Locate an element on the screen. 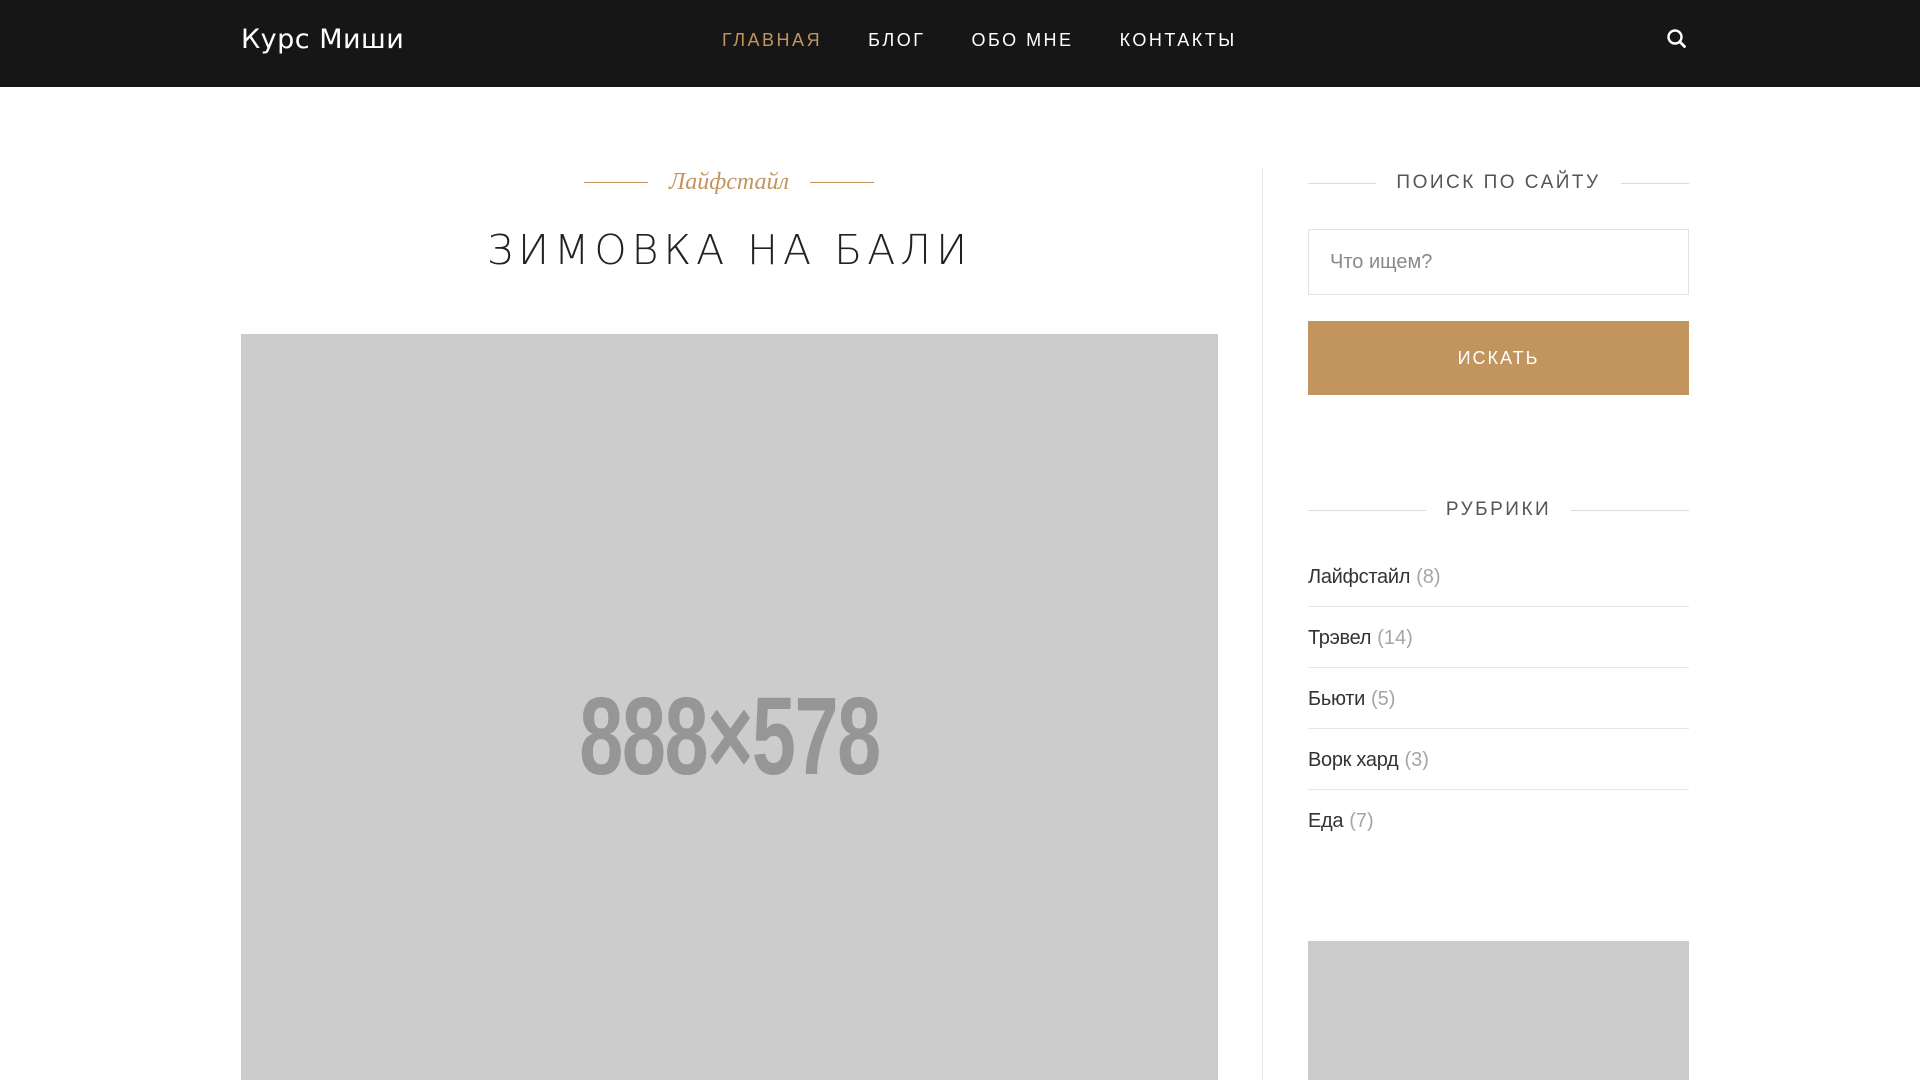 Image resolution: width=1920 pixels, height=1080 pixels. list-item: Трэвел (14) is located at coordinates (1498, 637).